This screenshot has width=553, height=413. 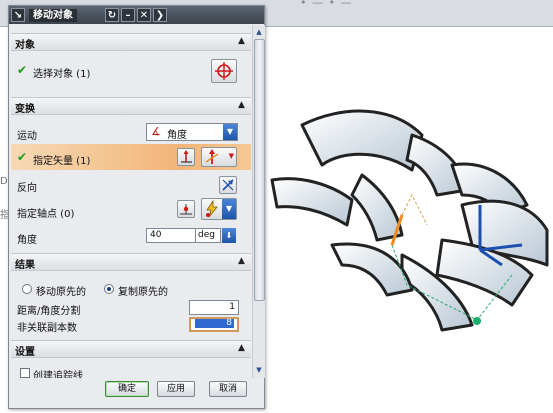 I want to click on background-letter: D, so click(x=4, y=181).